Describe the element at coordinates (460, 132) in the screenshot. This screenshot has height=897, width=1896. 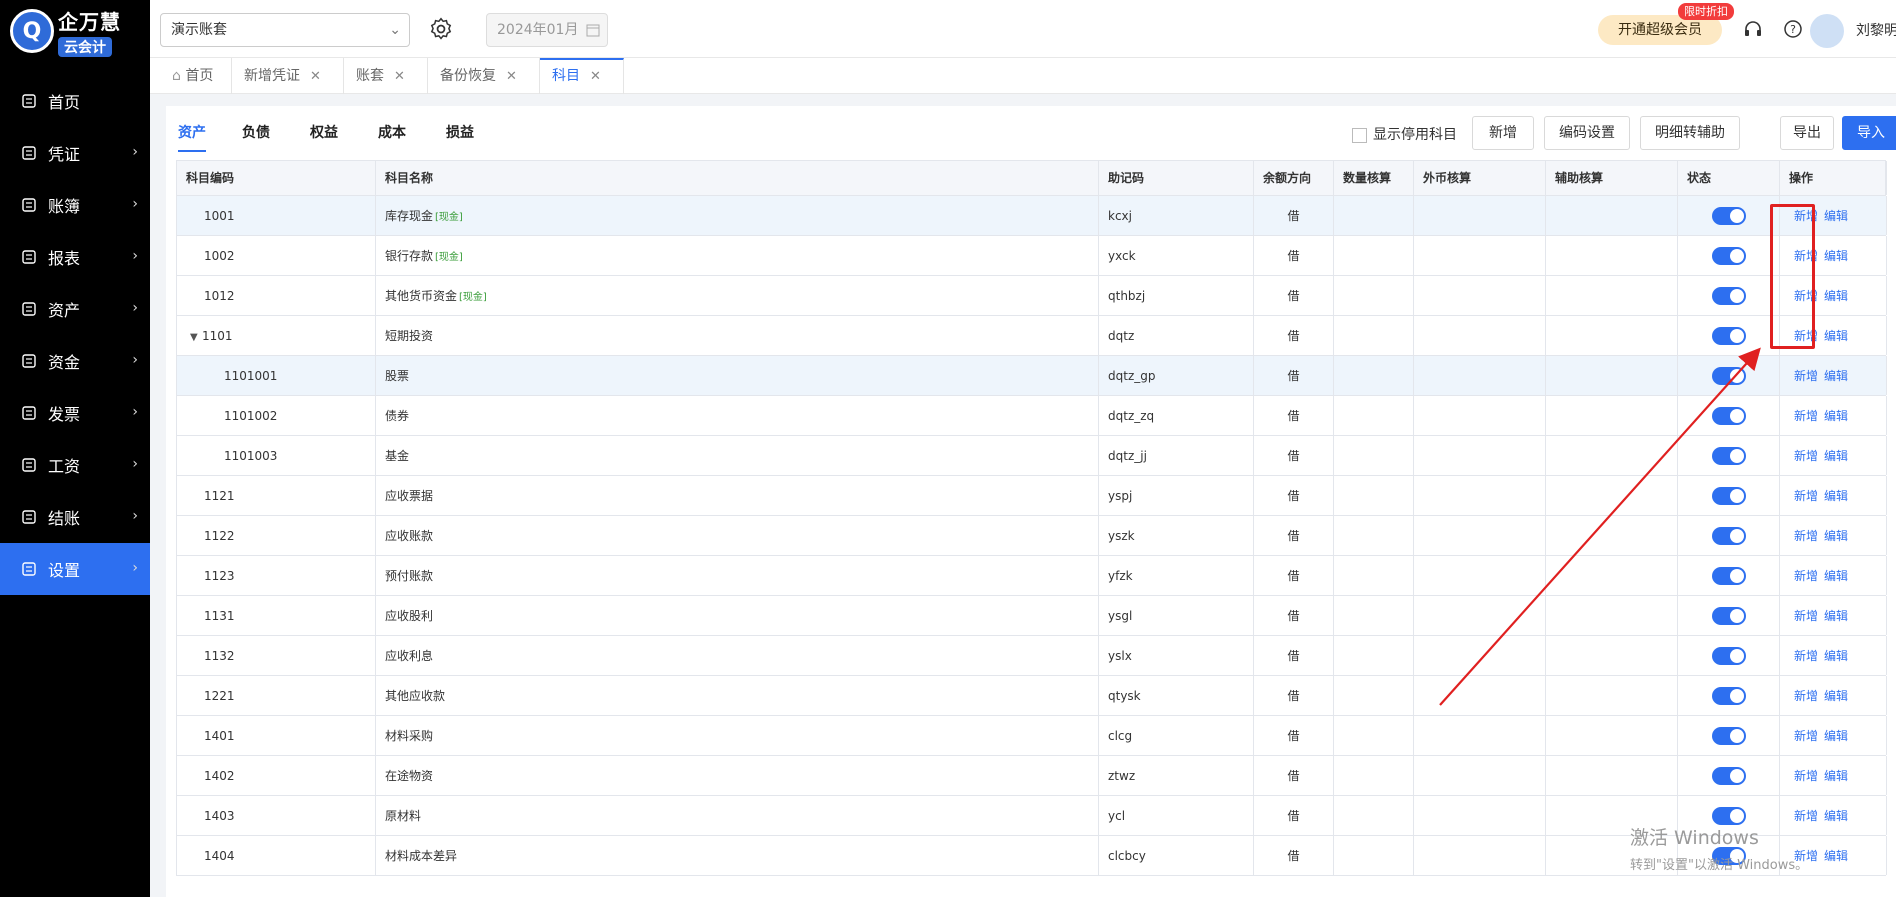
I see `category-tab-profit-loss: 损益` at that location.